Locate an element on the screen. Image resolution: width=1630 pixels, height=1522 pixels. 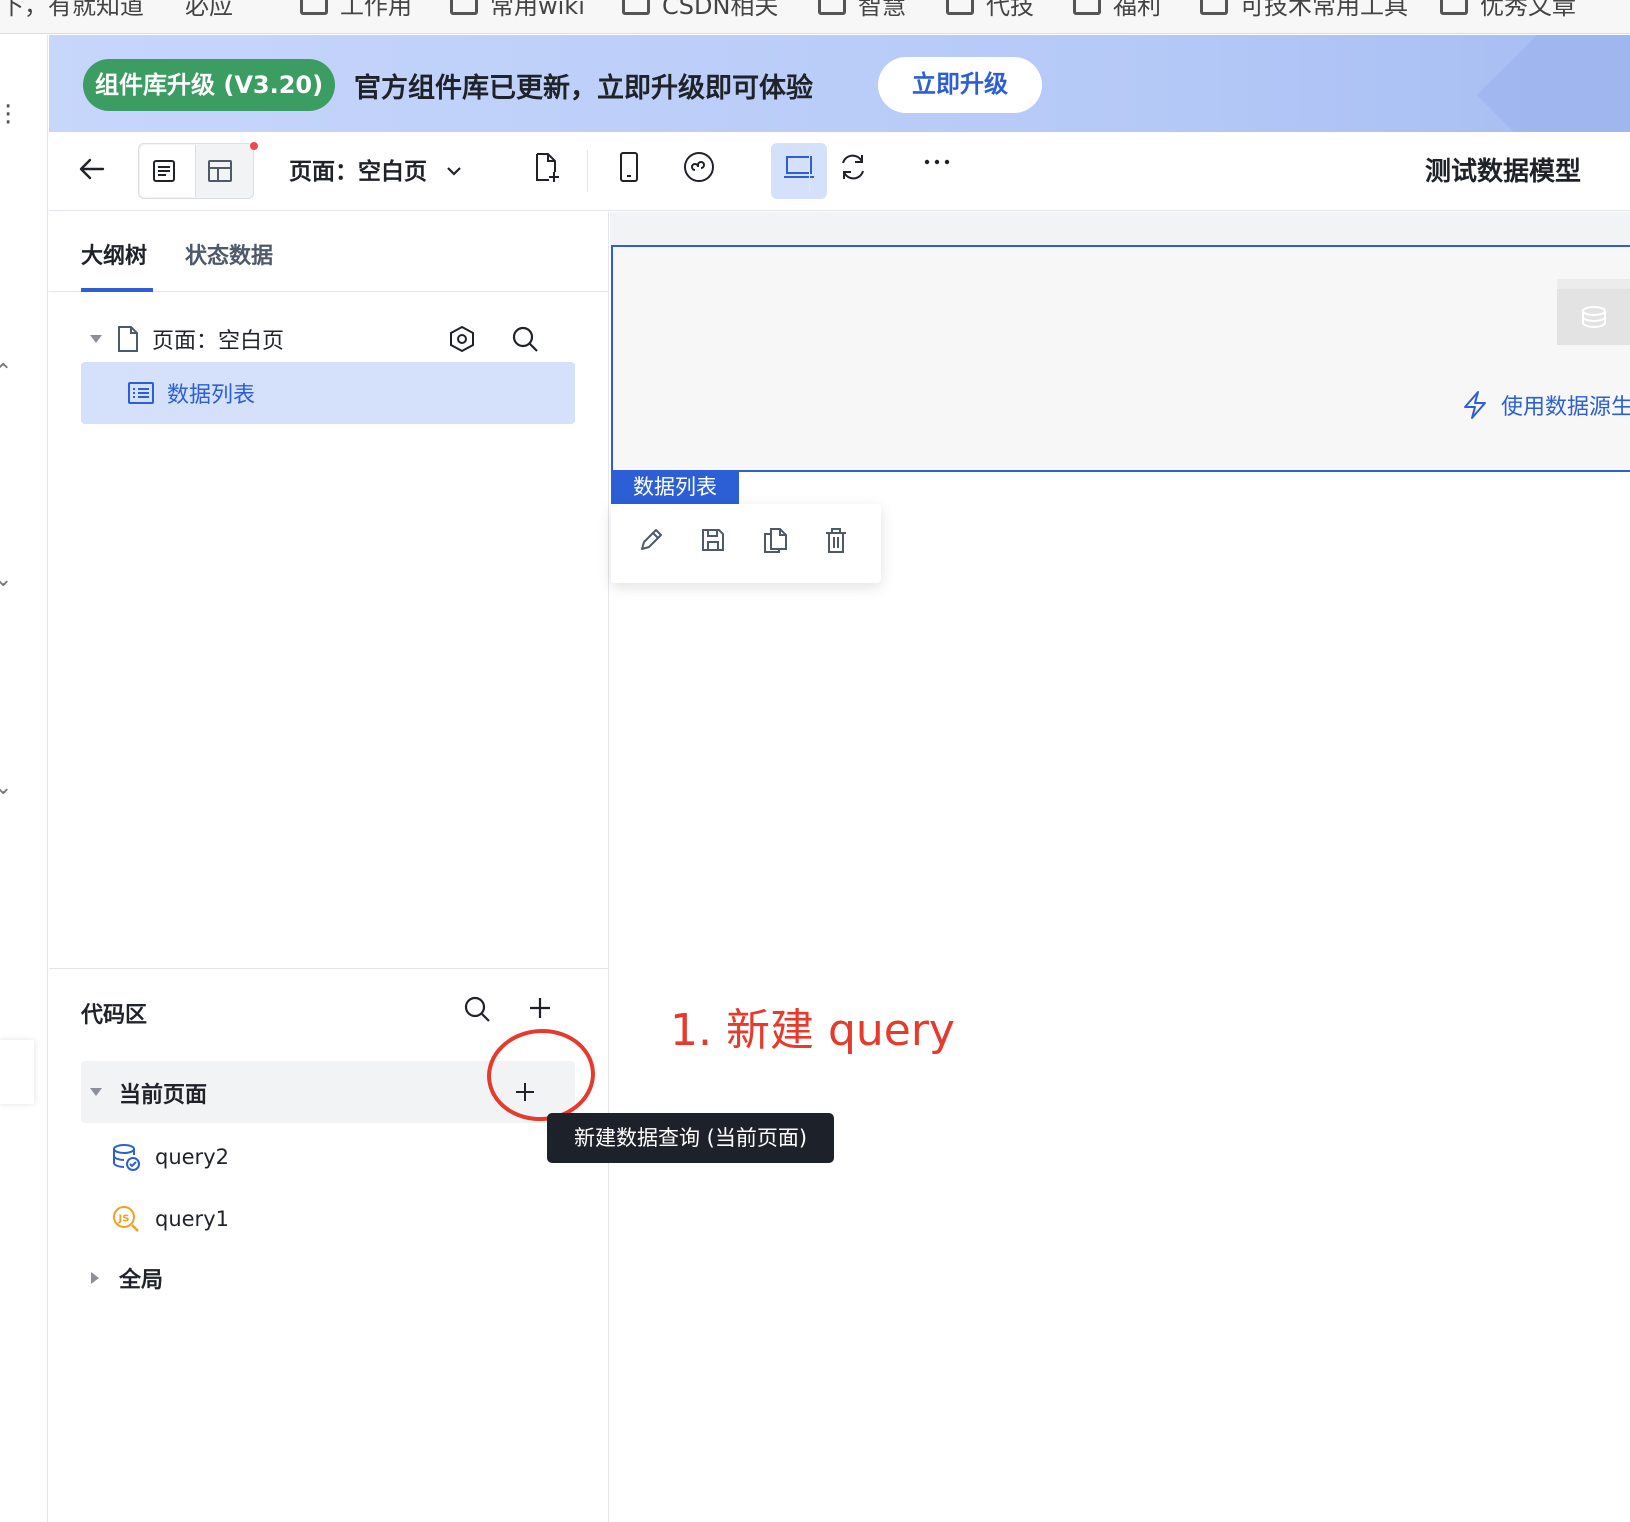
database-query-icon is located at coordinates (126, 1157).